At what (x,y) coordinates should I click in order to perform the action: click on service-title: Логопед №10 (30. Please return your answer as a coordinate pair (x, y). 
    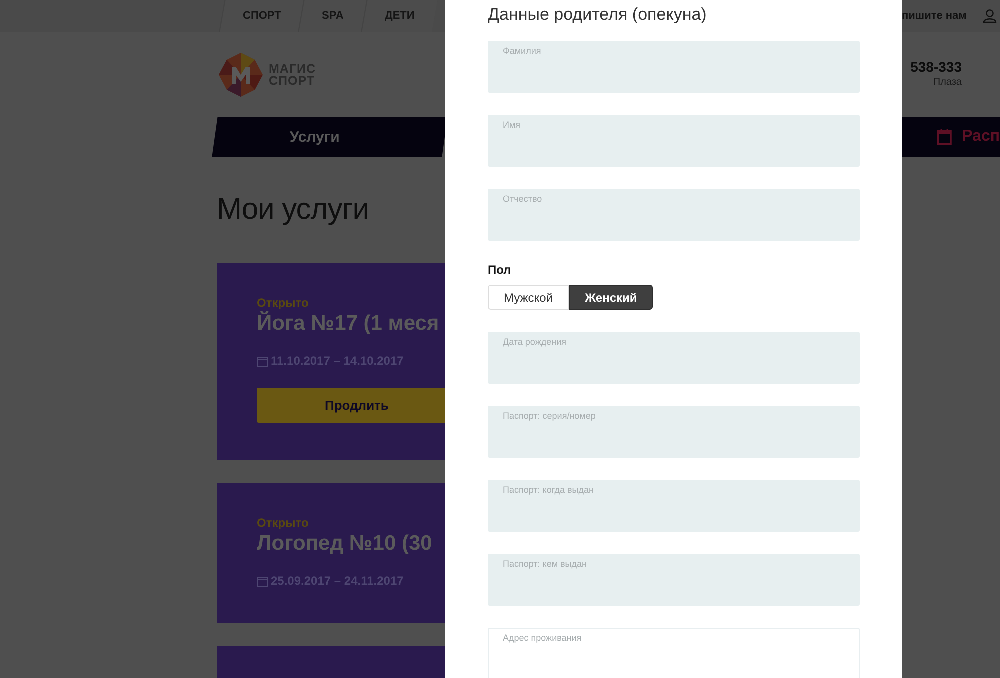
    Looking at the image, I should click on (345, 544).